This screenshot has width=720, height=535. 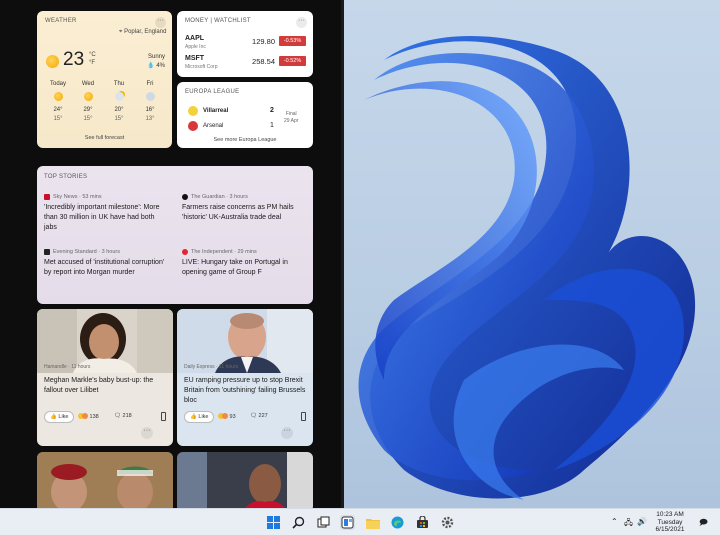 What do you see at coordinates (150, 96) in the screenshot?
I see `rain-cloud-icon` at bounding box center [150, 96].